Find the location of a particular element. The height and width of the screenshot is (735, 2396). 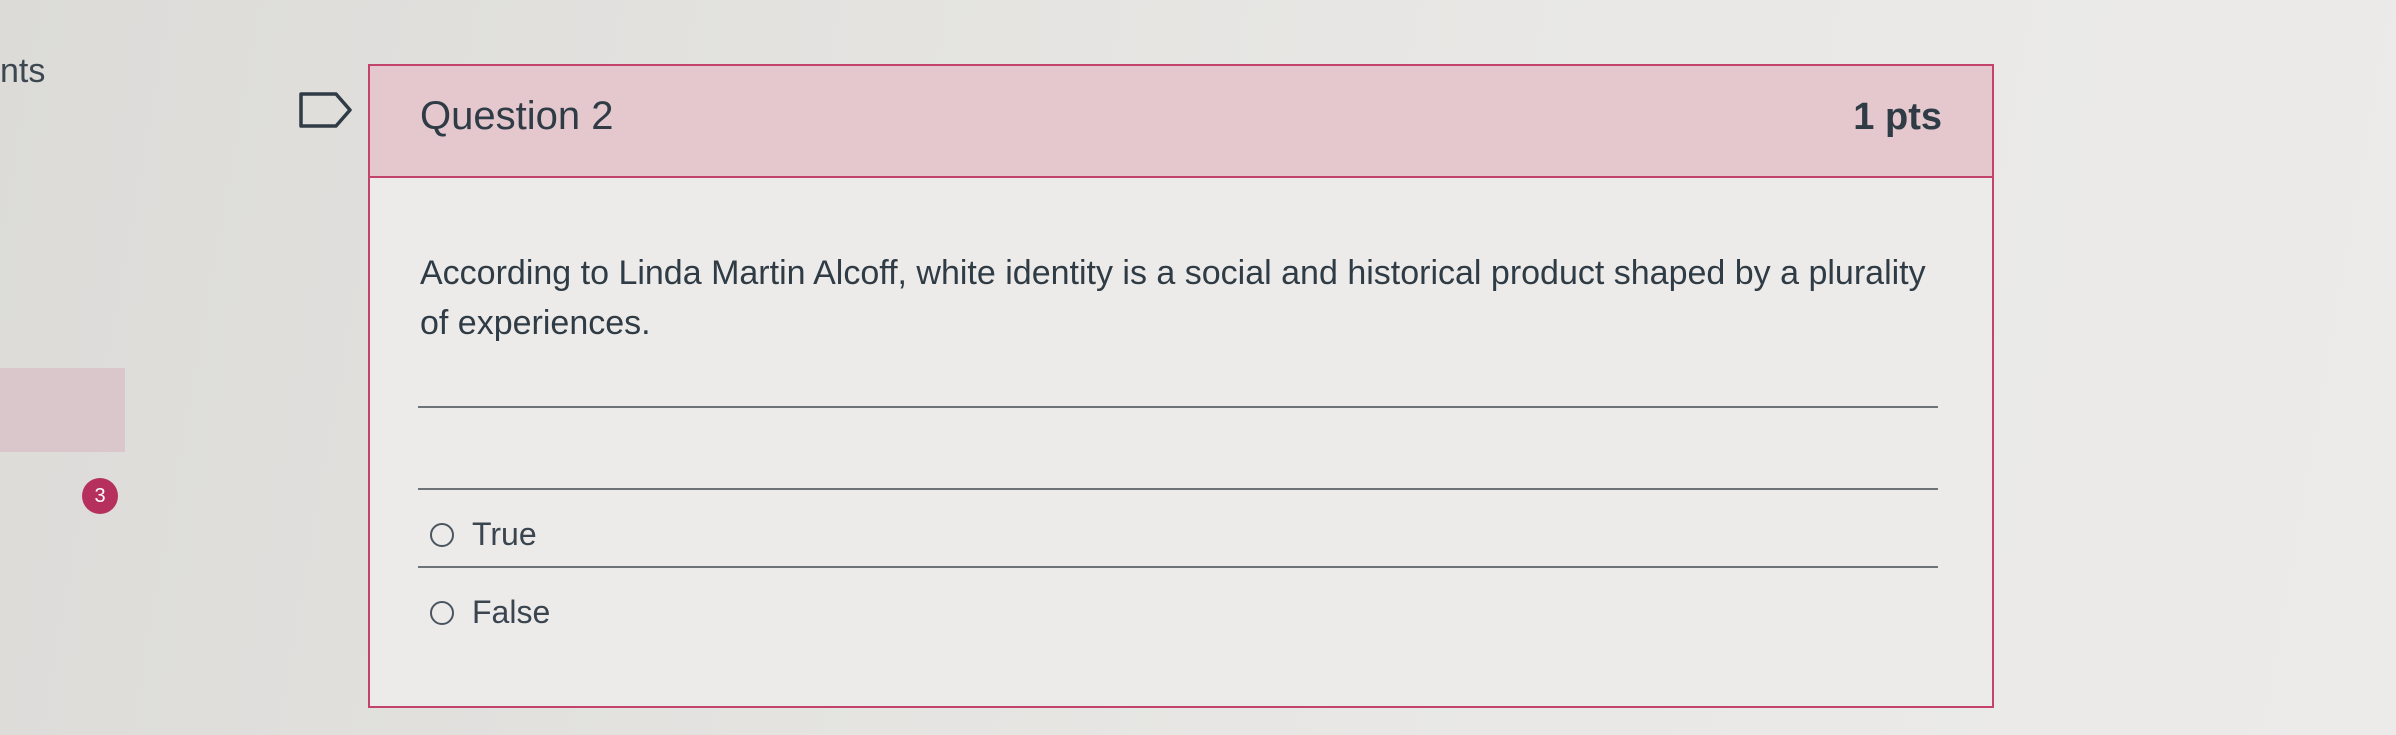

question-points: 1 pts is located at coordinates (1897, 117).